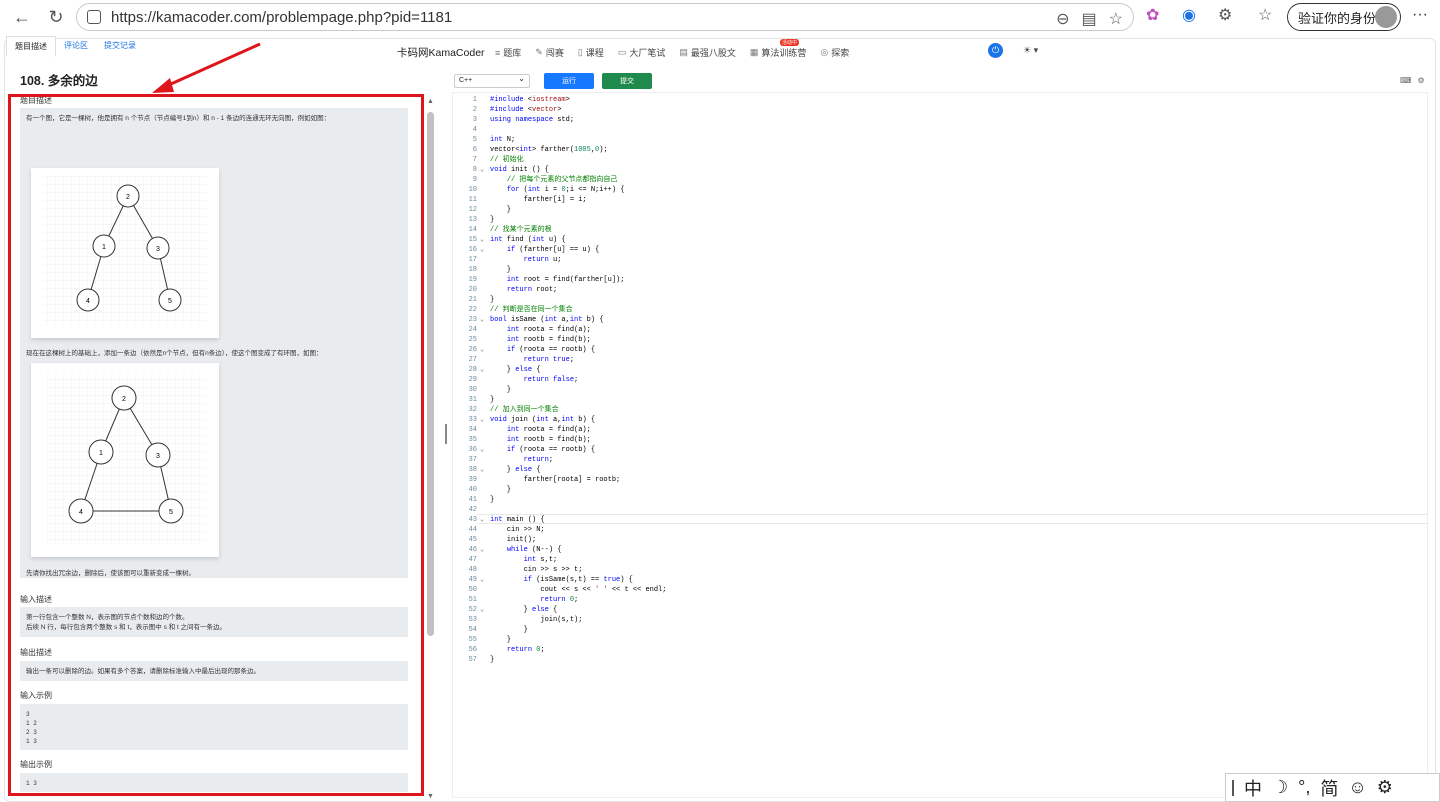 This screenshot has width=1440, height=802. Describe the element at coordinates (1265, 15) in the screenshot. I see `favorites-icon: ☆` at that location.